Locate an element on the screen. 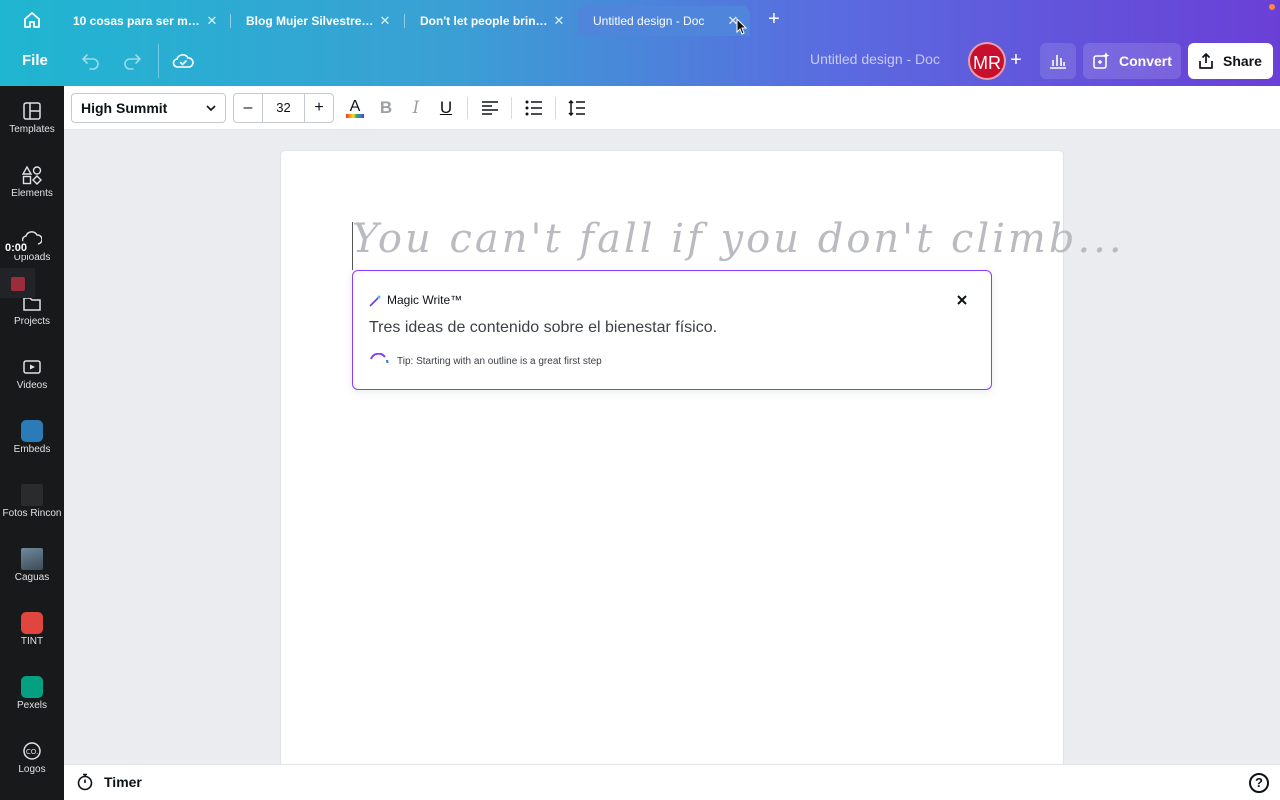 The width and height of the screenshot is (1280, 800). browser-tab: 10 cosas para ser mas ... ✕ is located at coordinates (143, 21).